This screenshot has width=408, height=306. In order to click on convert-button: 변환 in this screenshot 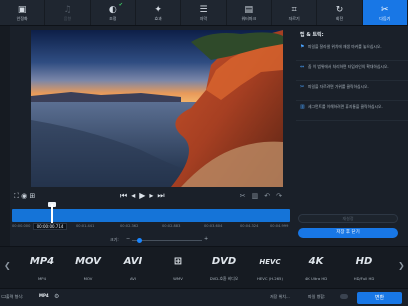, I will do `click(379, 298)`.